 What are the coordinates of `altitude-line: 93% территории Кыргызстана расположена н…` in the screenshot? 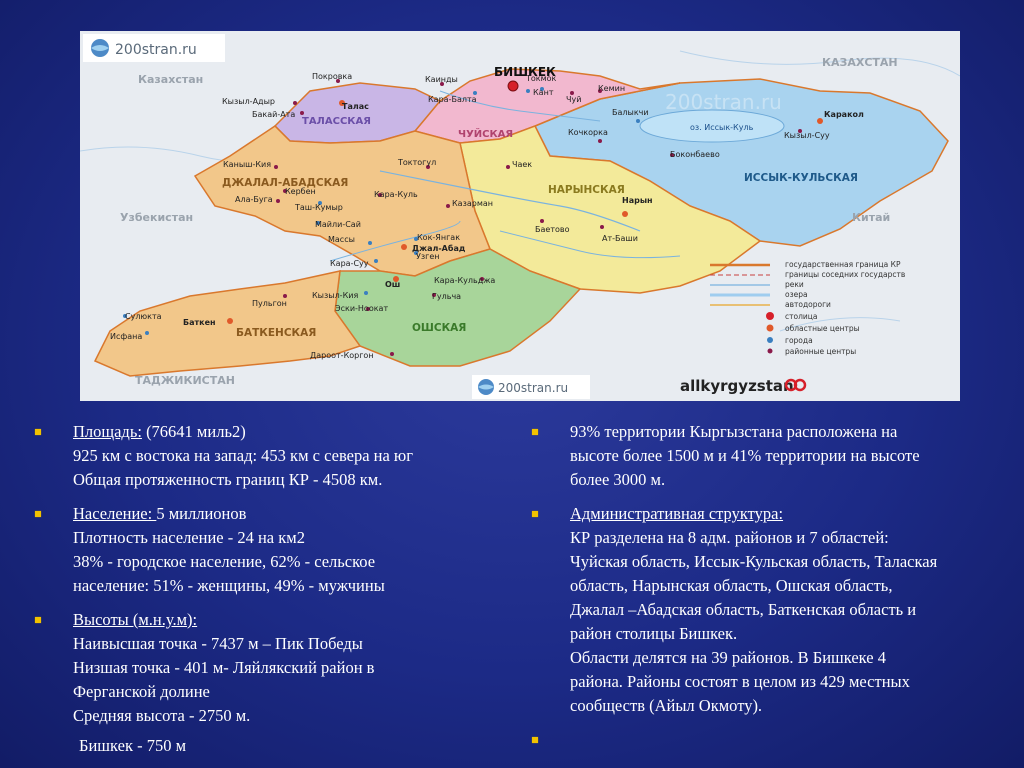 It's located at (734, 431).